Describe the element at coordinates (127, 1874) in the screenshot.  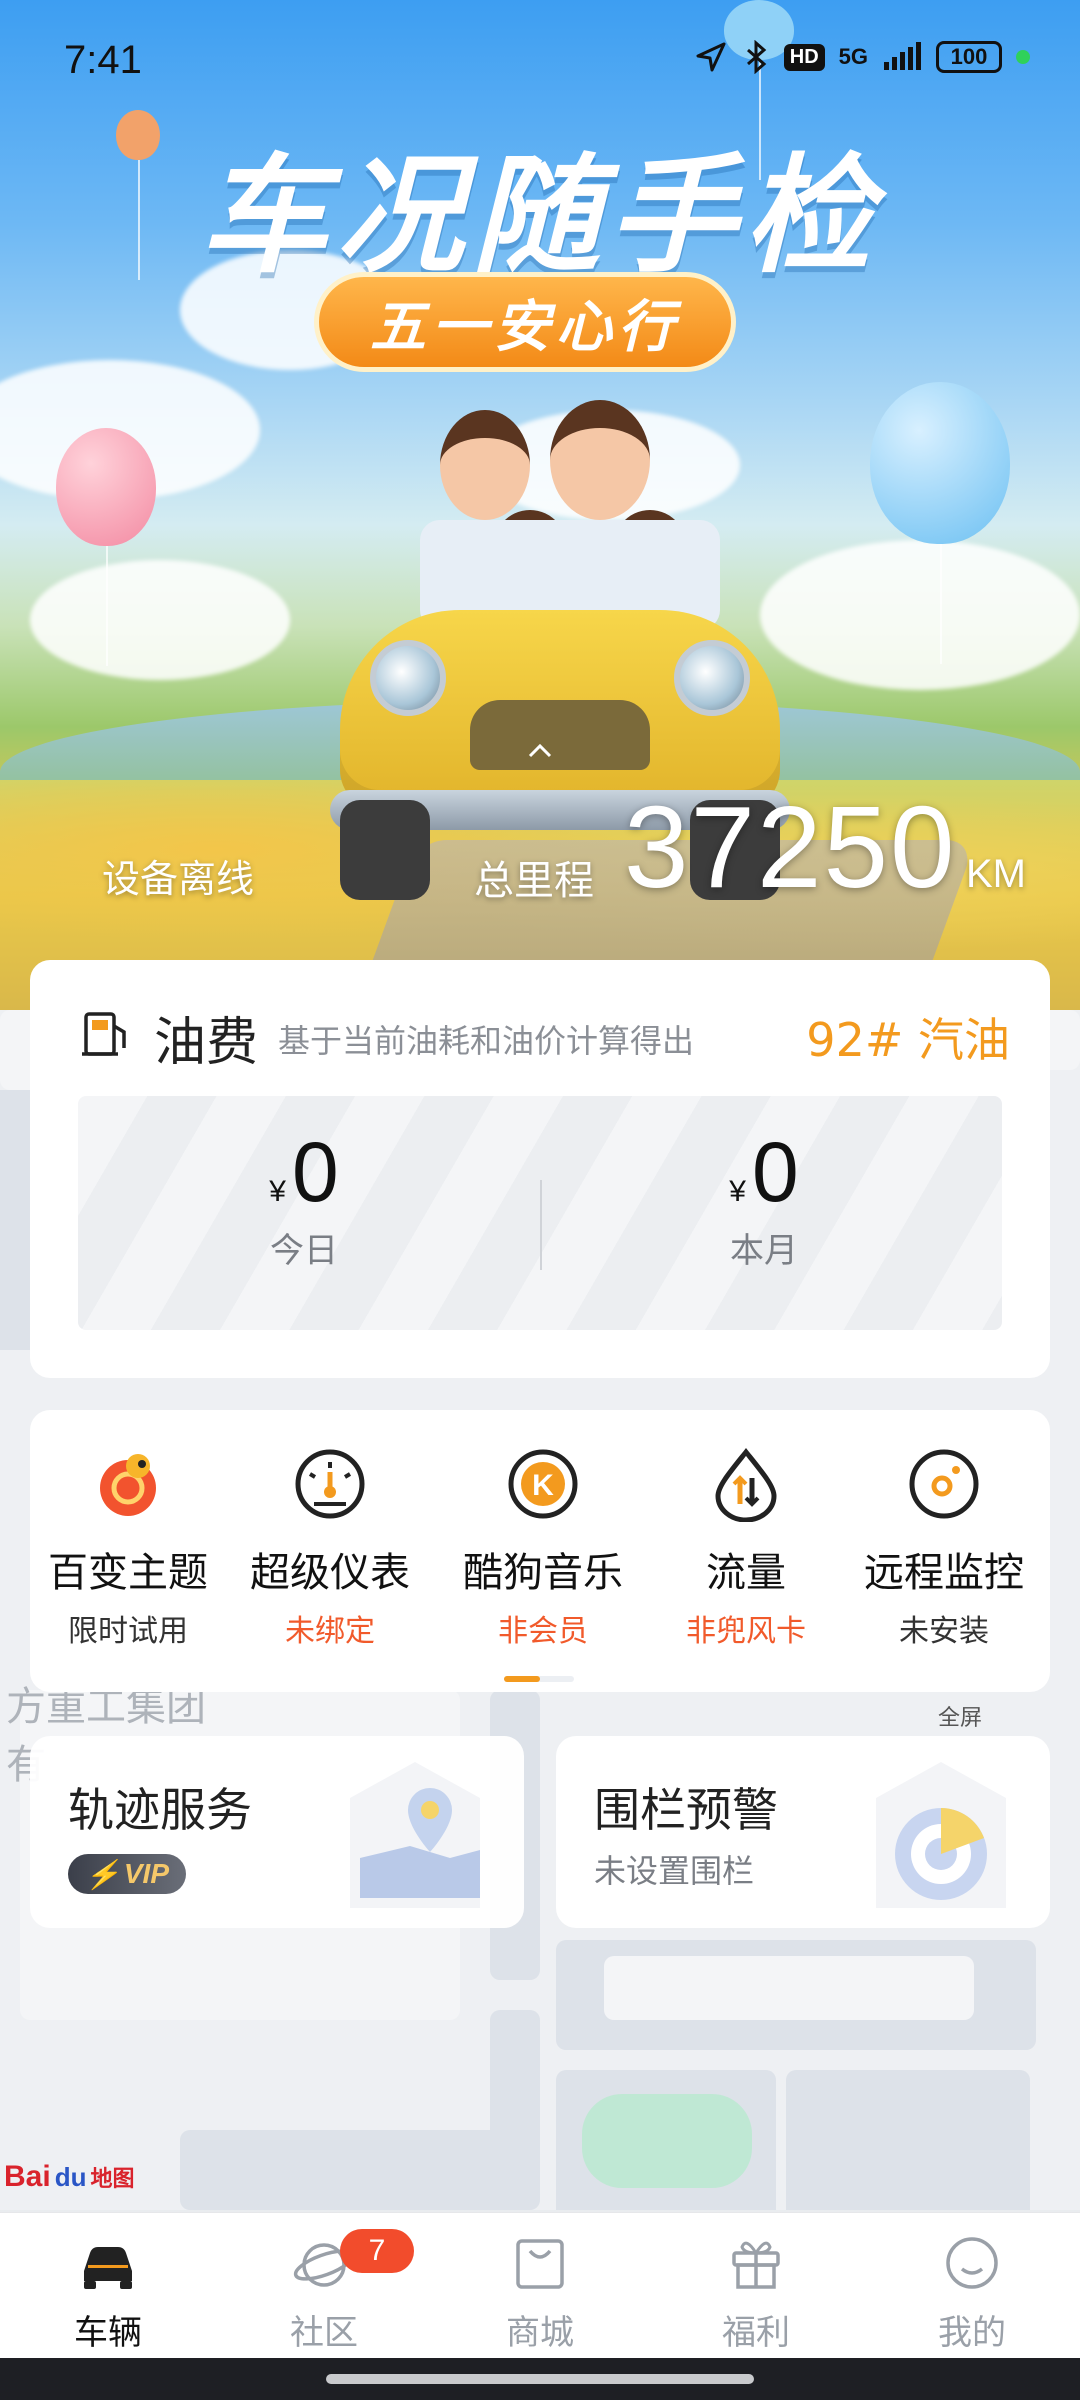
I see `vip-badge: ⚡ VIP` at that location.